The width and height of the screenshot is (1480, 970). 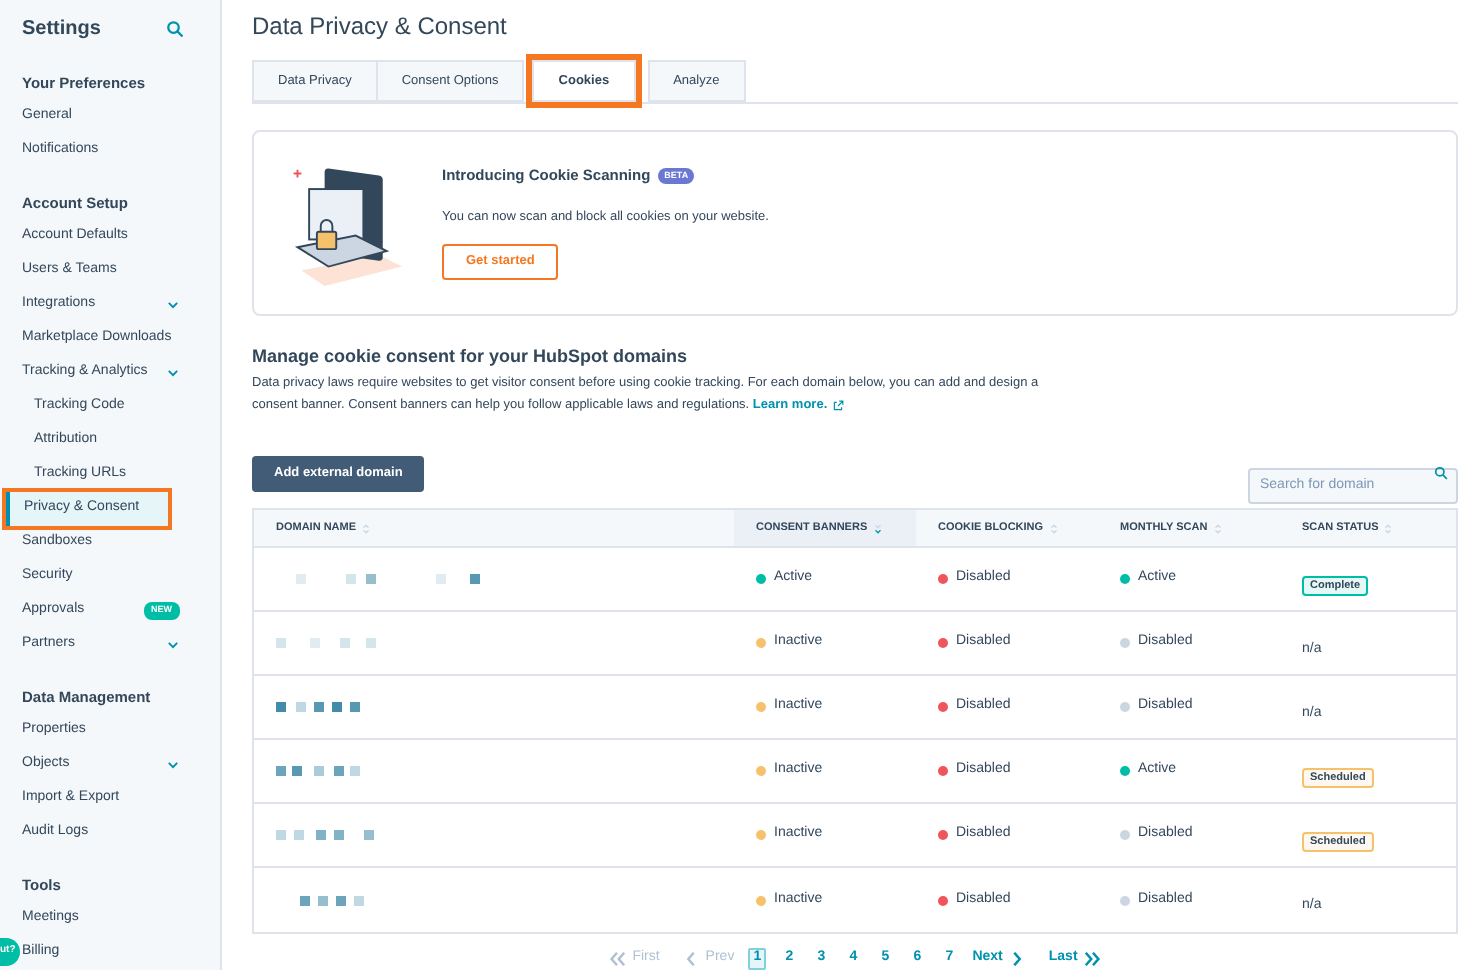 What do you see at coordinates (61, 30) in the screenshot?
I see `sidebar-title: Settings` at bounding box center [61, 30].